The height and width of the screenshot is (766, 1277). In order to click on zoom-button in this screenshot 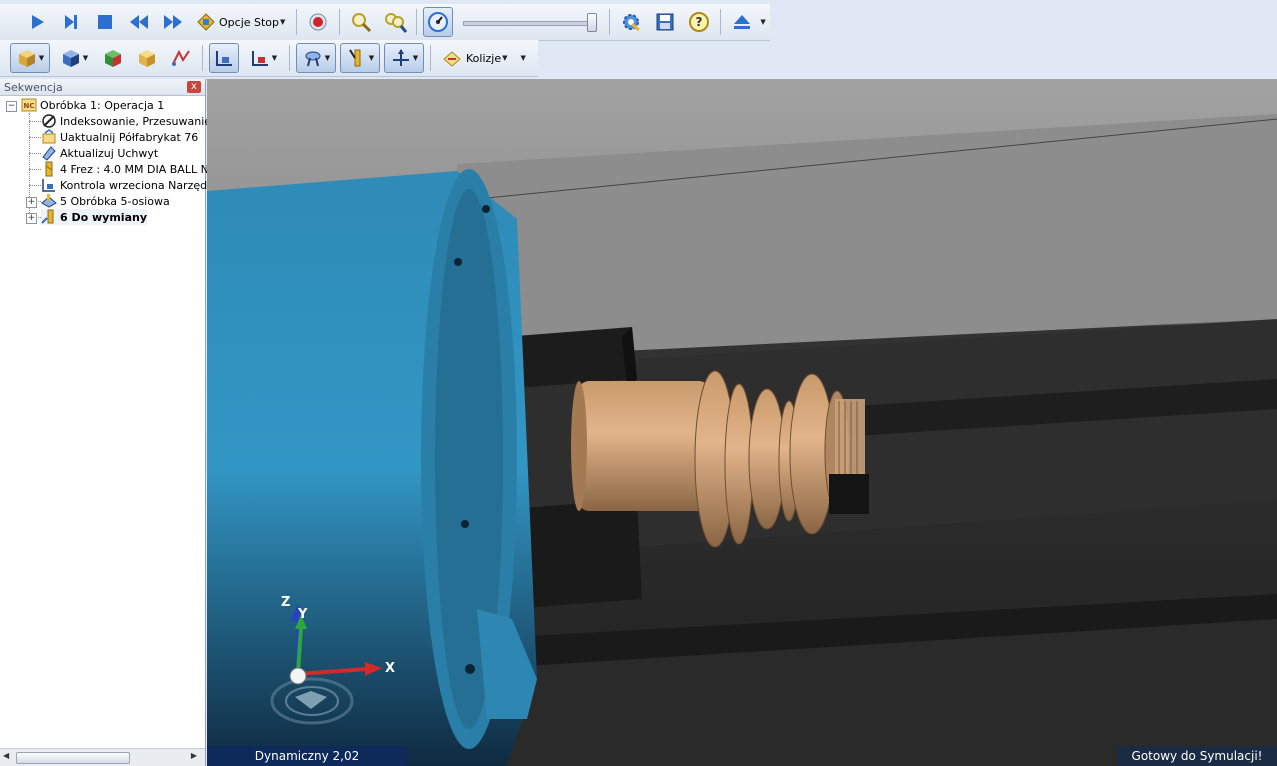, I will do `click(361, 22)`.